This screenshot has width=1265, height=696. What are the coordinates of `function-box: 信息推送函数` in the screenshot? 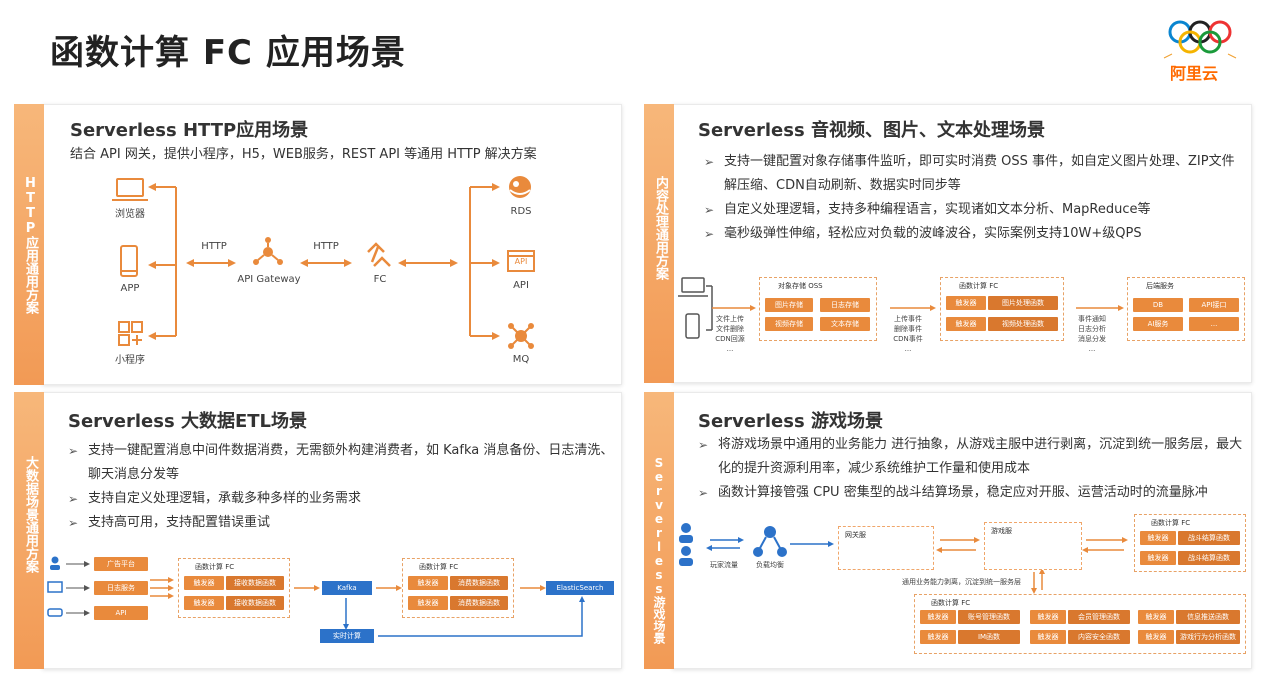 It's located at (1208, 617).